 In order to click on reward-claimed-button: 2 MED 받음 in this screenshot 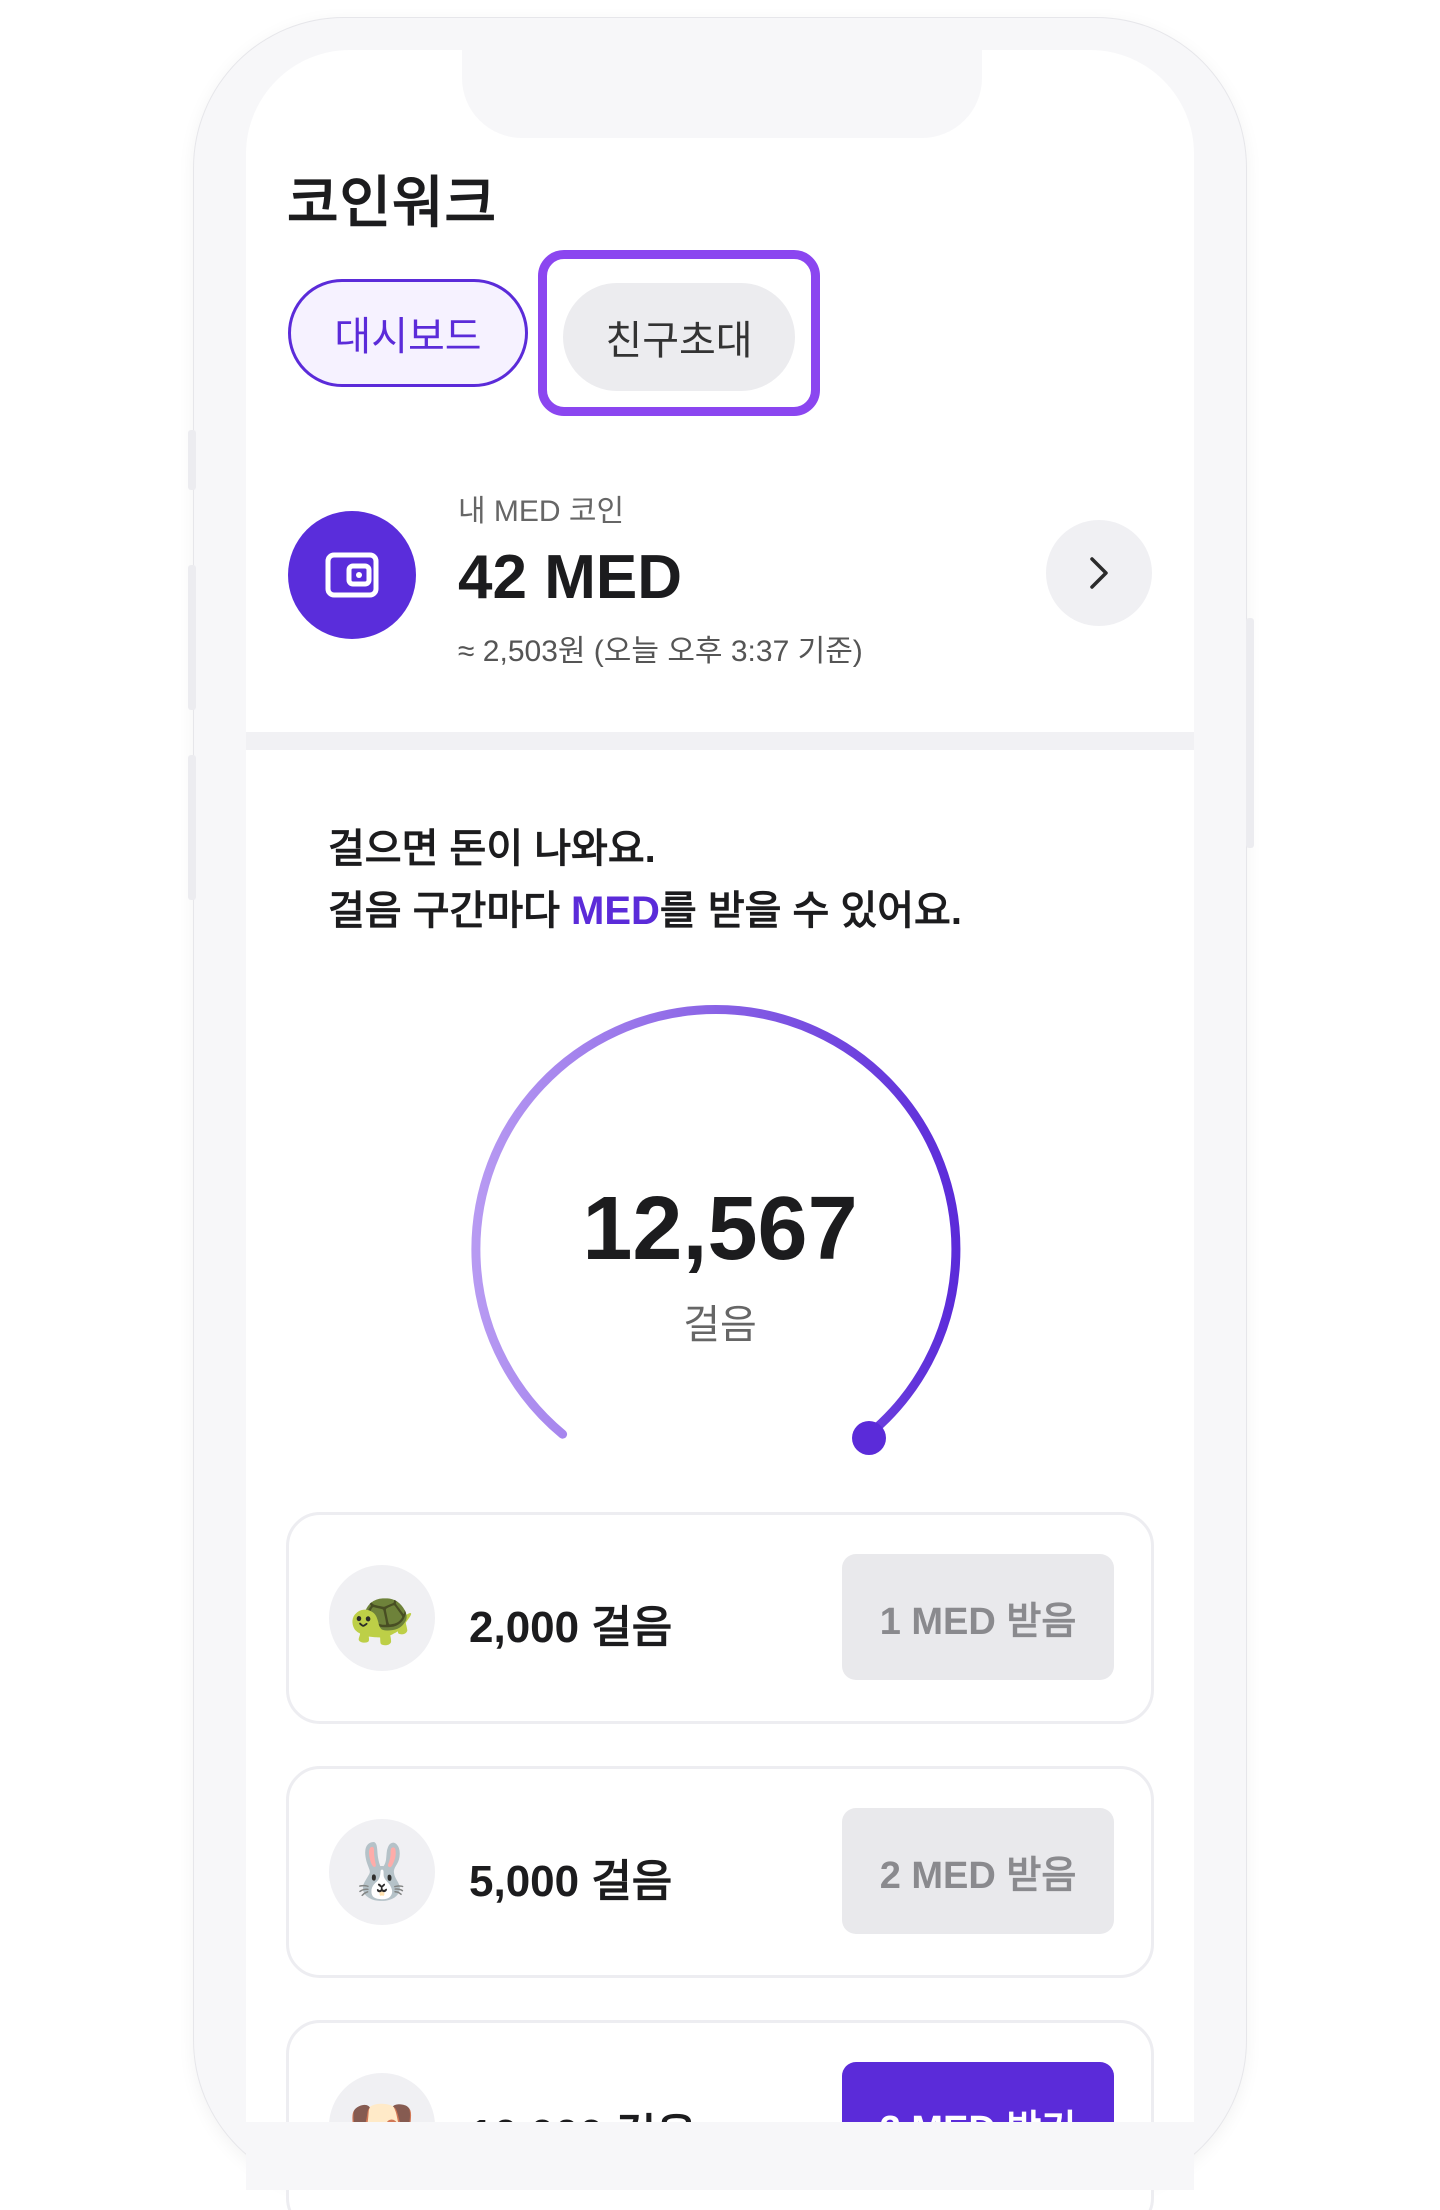, I will do `click(978, 1871)`.